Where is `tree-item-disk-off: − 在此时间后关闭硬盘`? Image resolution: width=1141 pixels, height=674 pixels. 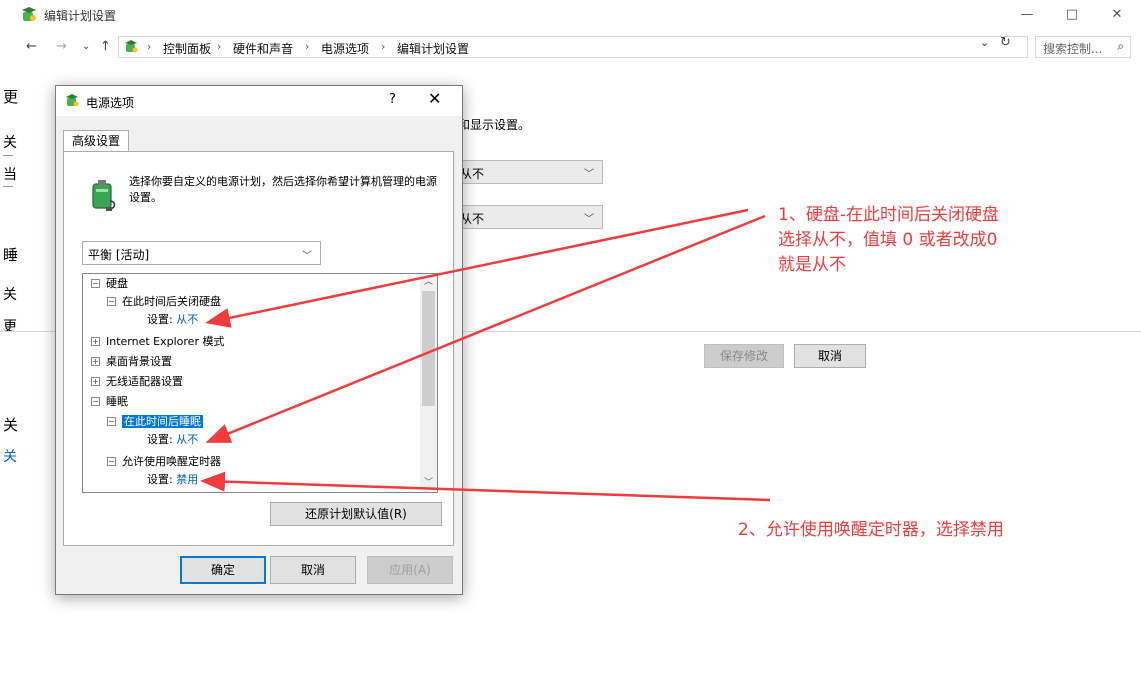
tree-item-disk-off: − 在此时间后关闭硬盘 is located at coordinates (164, 302).